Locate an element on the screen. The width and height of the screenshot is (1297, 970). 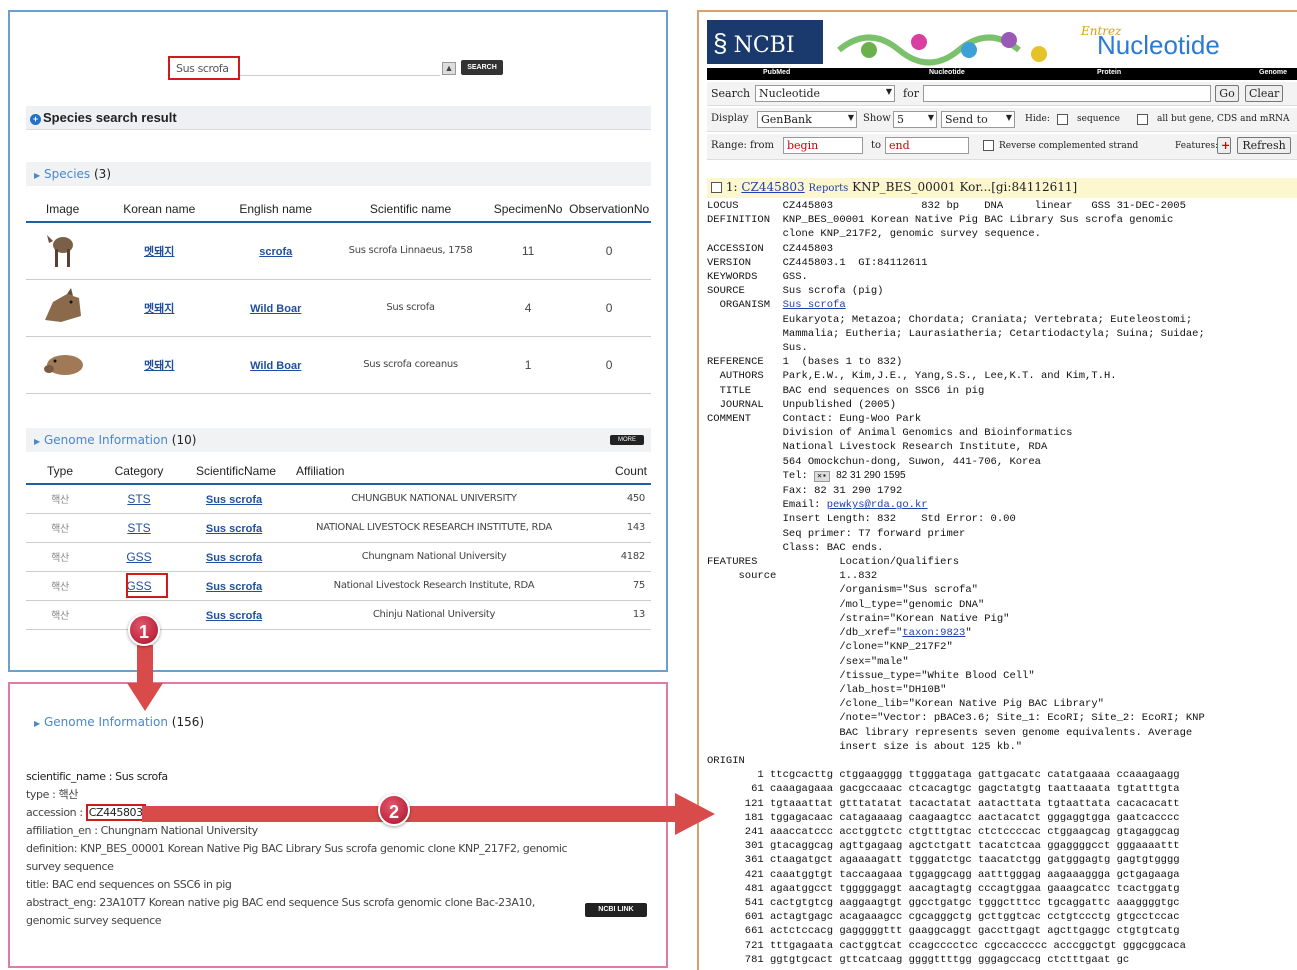
species-section-header: ▶ Species (3) is located at coordinates (338, 174).